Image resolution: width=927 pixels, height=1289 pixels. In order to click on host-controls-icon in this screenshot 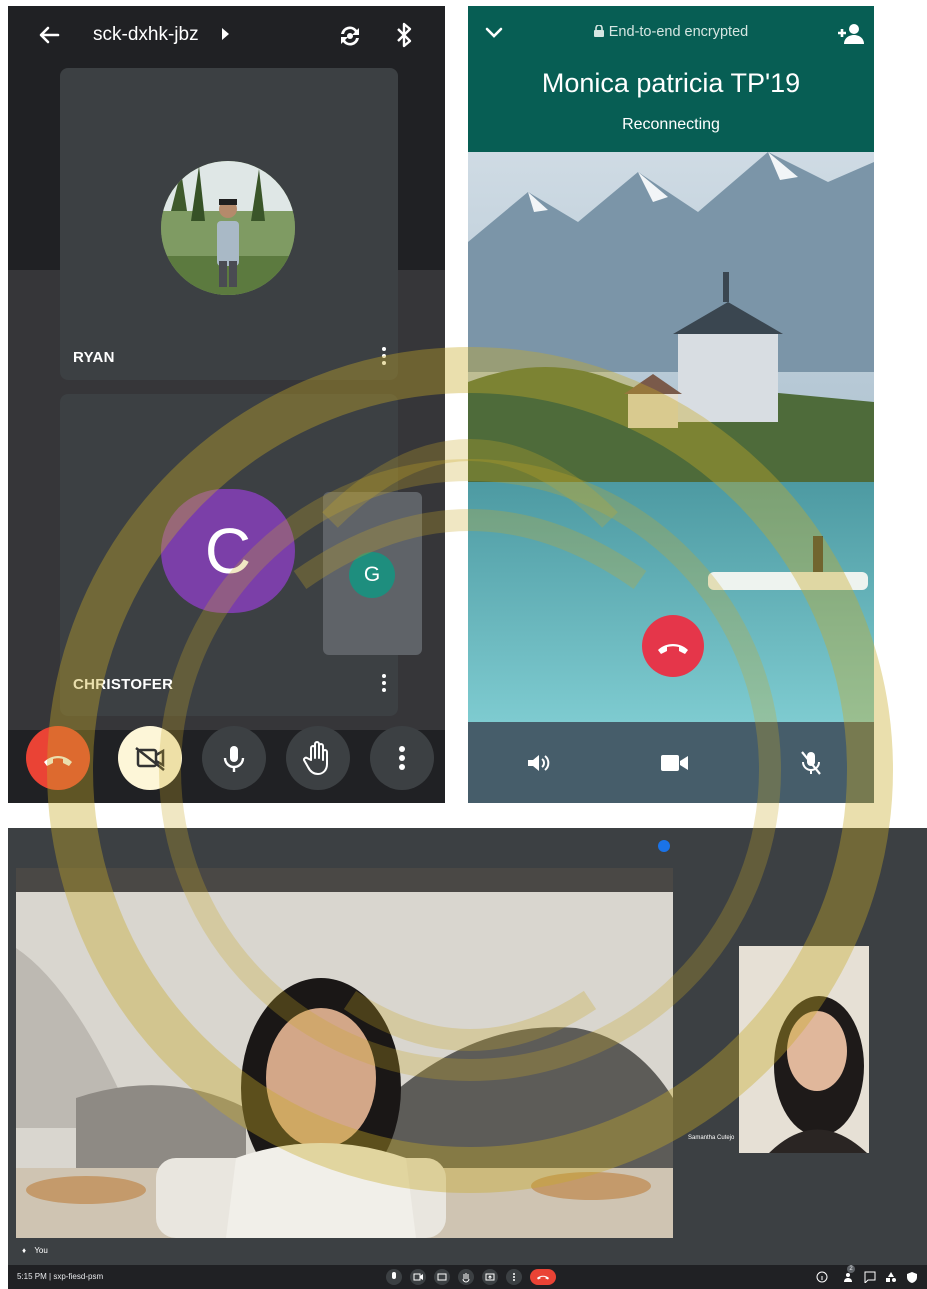, I will do `click(912, 1277)`.